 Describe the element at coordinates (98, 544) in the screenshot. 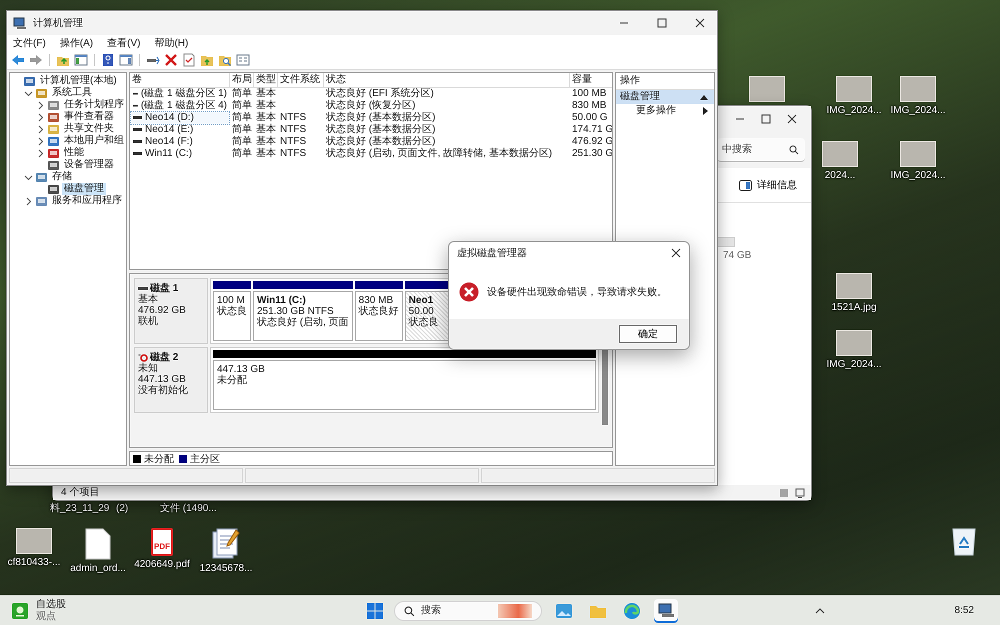

I see `blank-document-icon` at that location.